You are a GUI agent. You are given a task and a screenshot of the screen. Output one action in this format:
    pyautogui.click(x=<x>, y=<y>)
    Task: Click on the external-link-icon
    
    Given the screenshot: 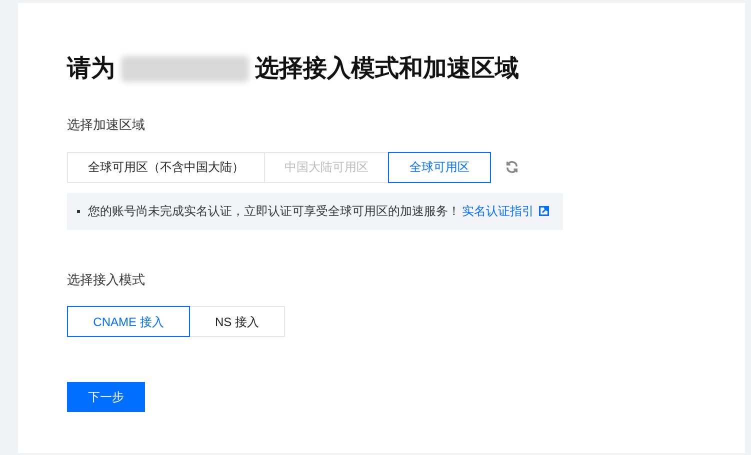 What is the action you would take?
    pyautogui.click(x=544, y=211)
    